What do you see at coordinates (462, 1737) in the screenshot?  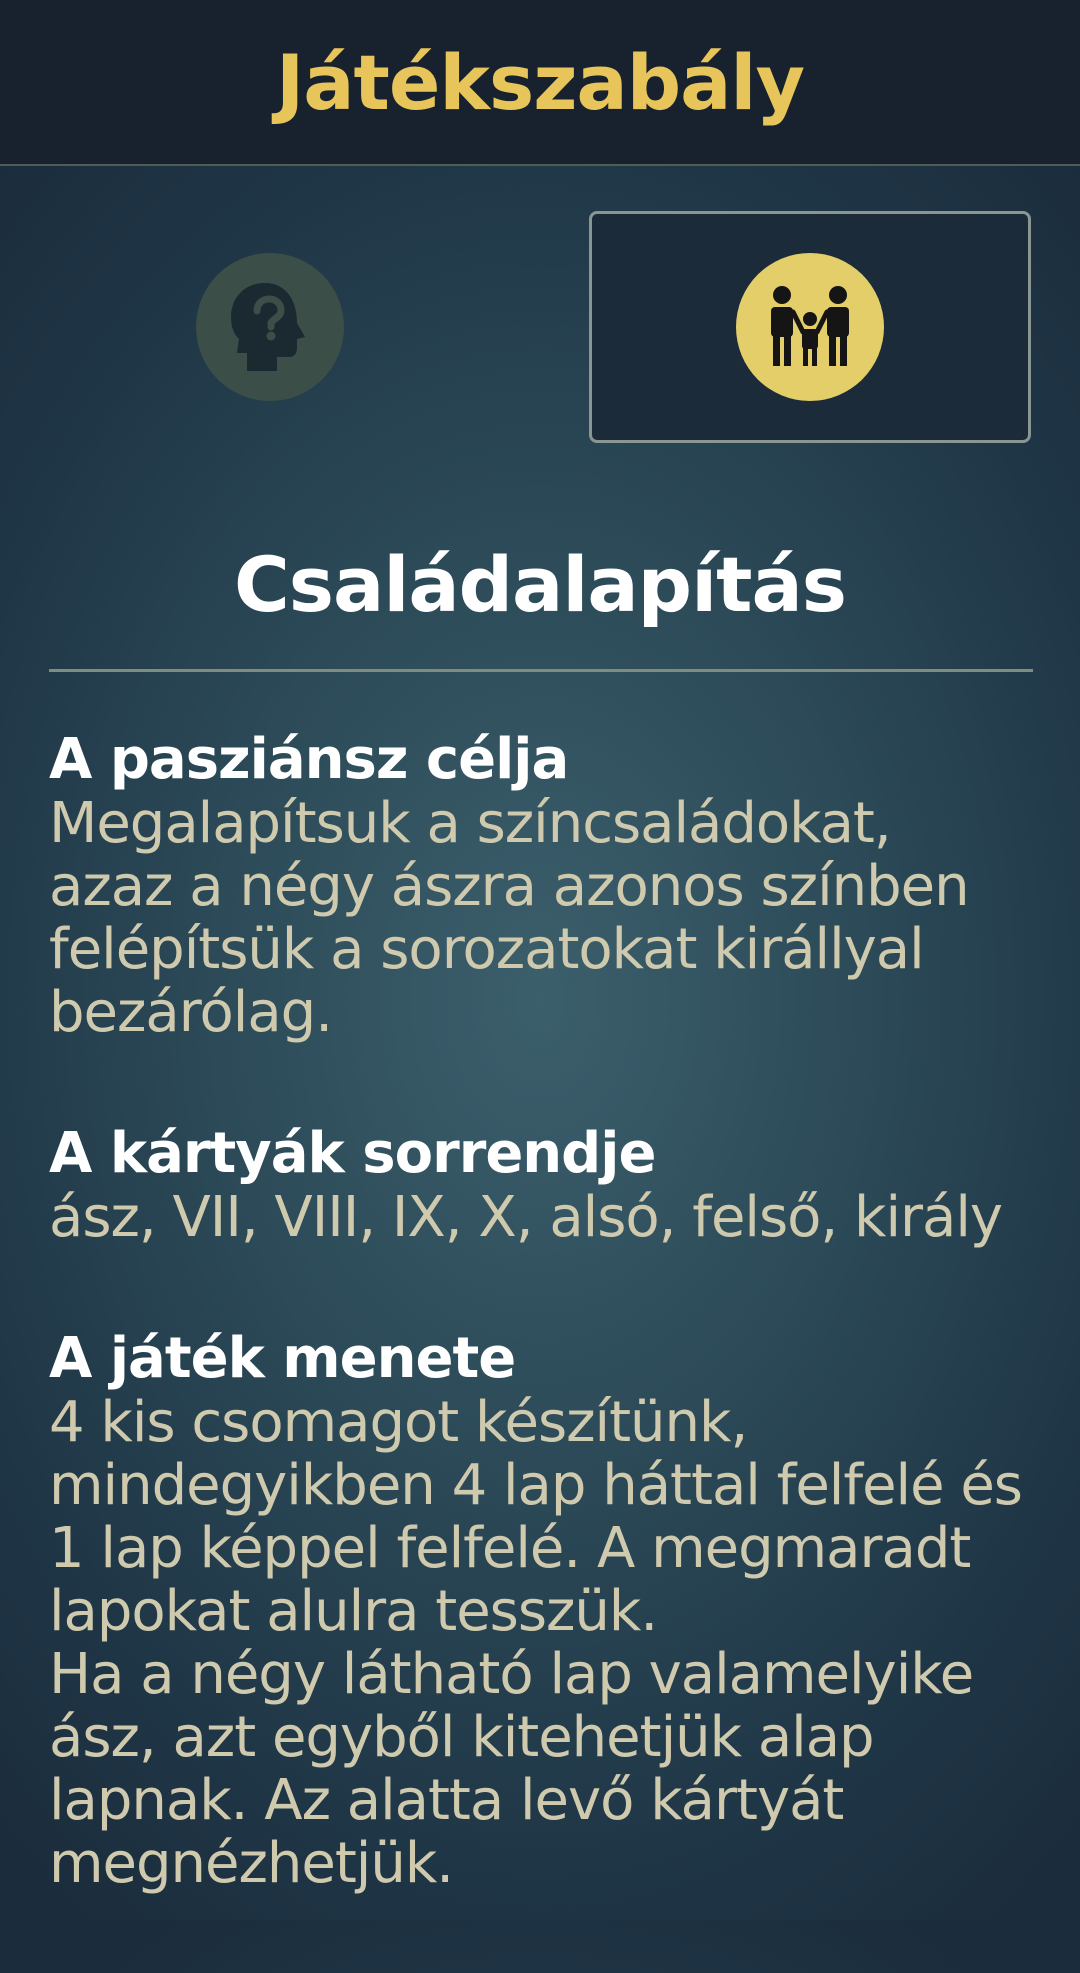 I see `block-text-line: ász, azt egyből kitehetjük alap` at bounding box center [462, 1737].